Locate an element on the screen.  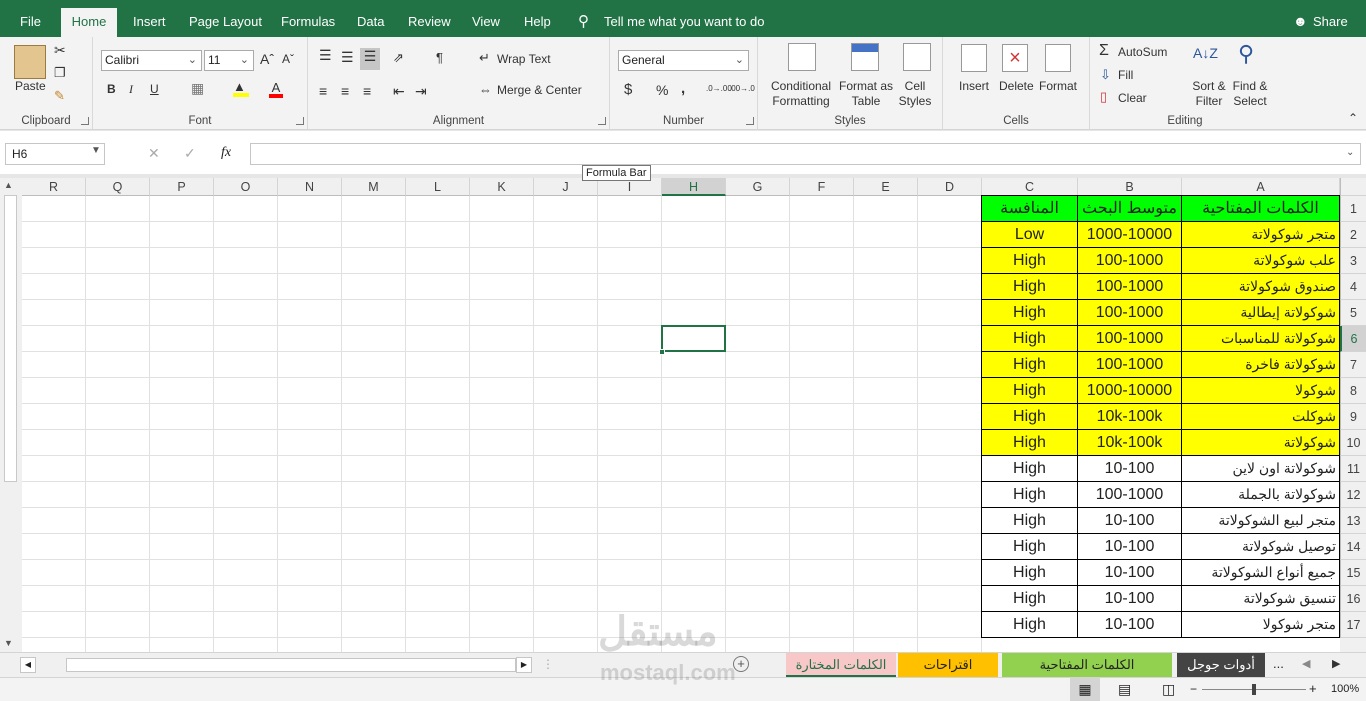
font-color-icon: A is located at coordinates (276, 89).